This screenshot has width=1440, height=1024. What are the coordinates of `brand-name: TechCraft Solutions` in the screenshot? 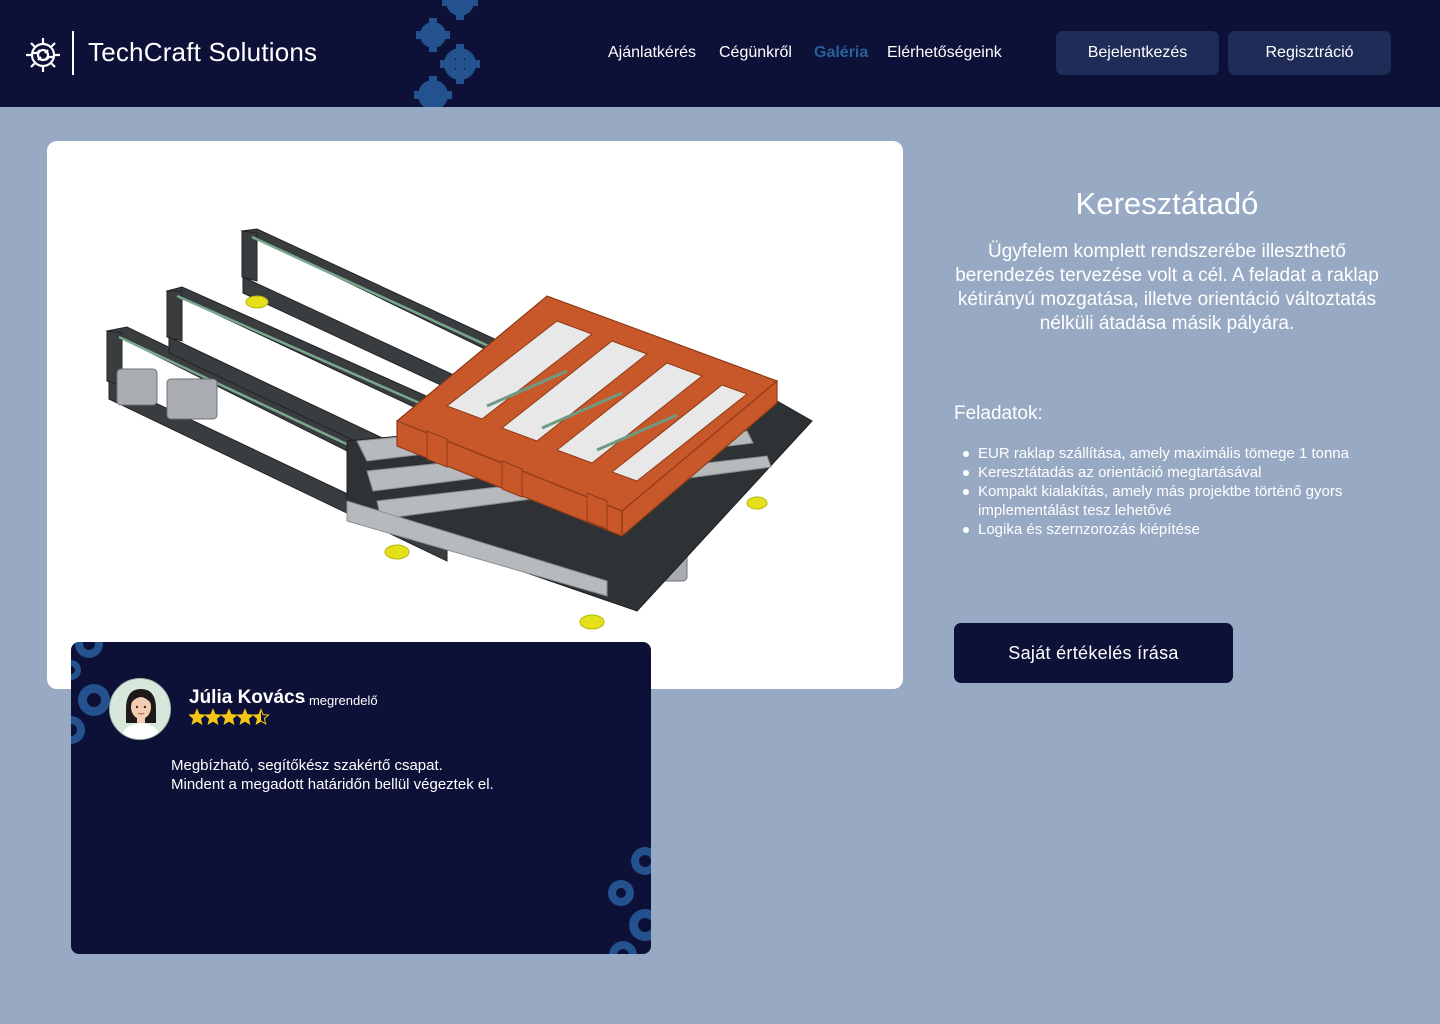 It's located at (202, 52).